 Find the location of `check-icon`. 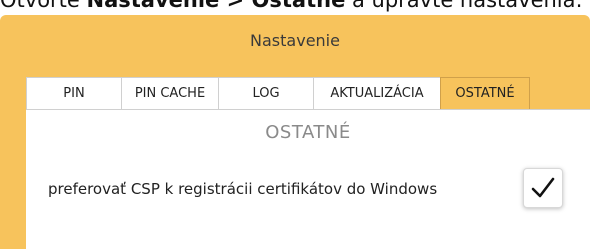

check-icon is located at coordinates (543, 188).